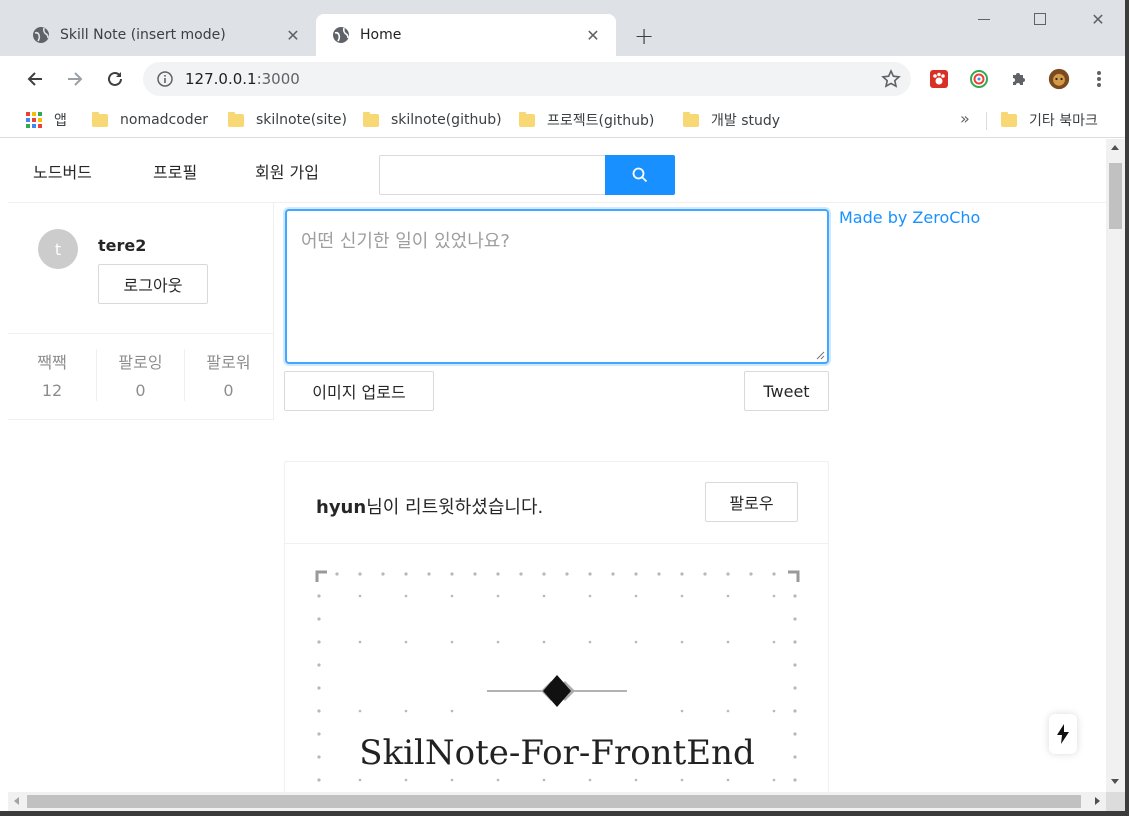 The width and height of the screenshot is (1129, 816). I want to click on scroll-up-arrow-icon, so click(1115, 147).